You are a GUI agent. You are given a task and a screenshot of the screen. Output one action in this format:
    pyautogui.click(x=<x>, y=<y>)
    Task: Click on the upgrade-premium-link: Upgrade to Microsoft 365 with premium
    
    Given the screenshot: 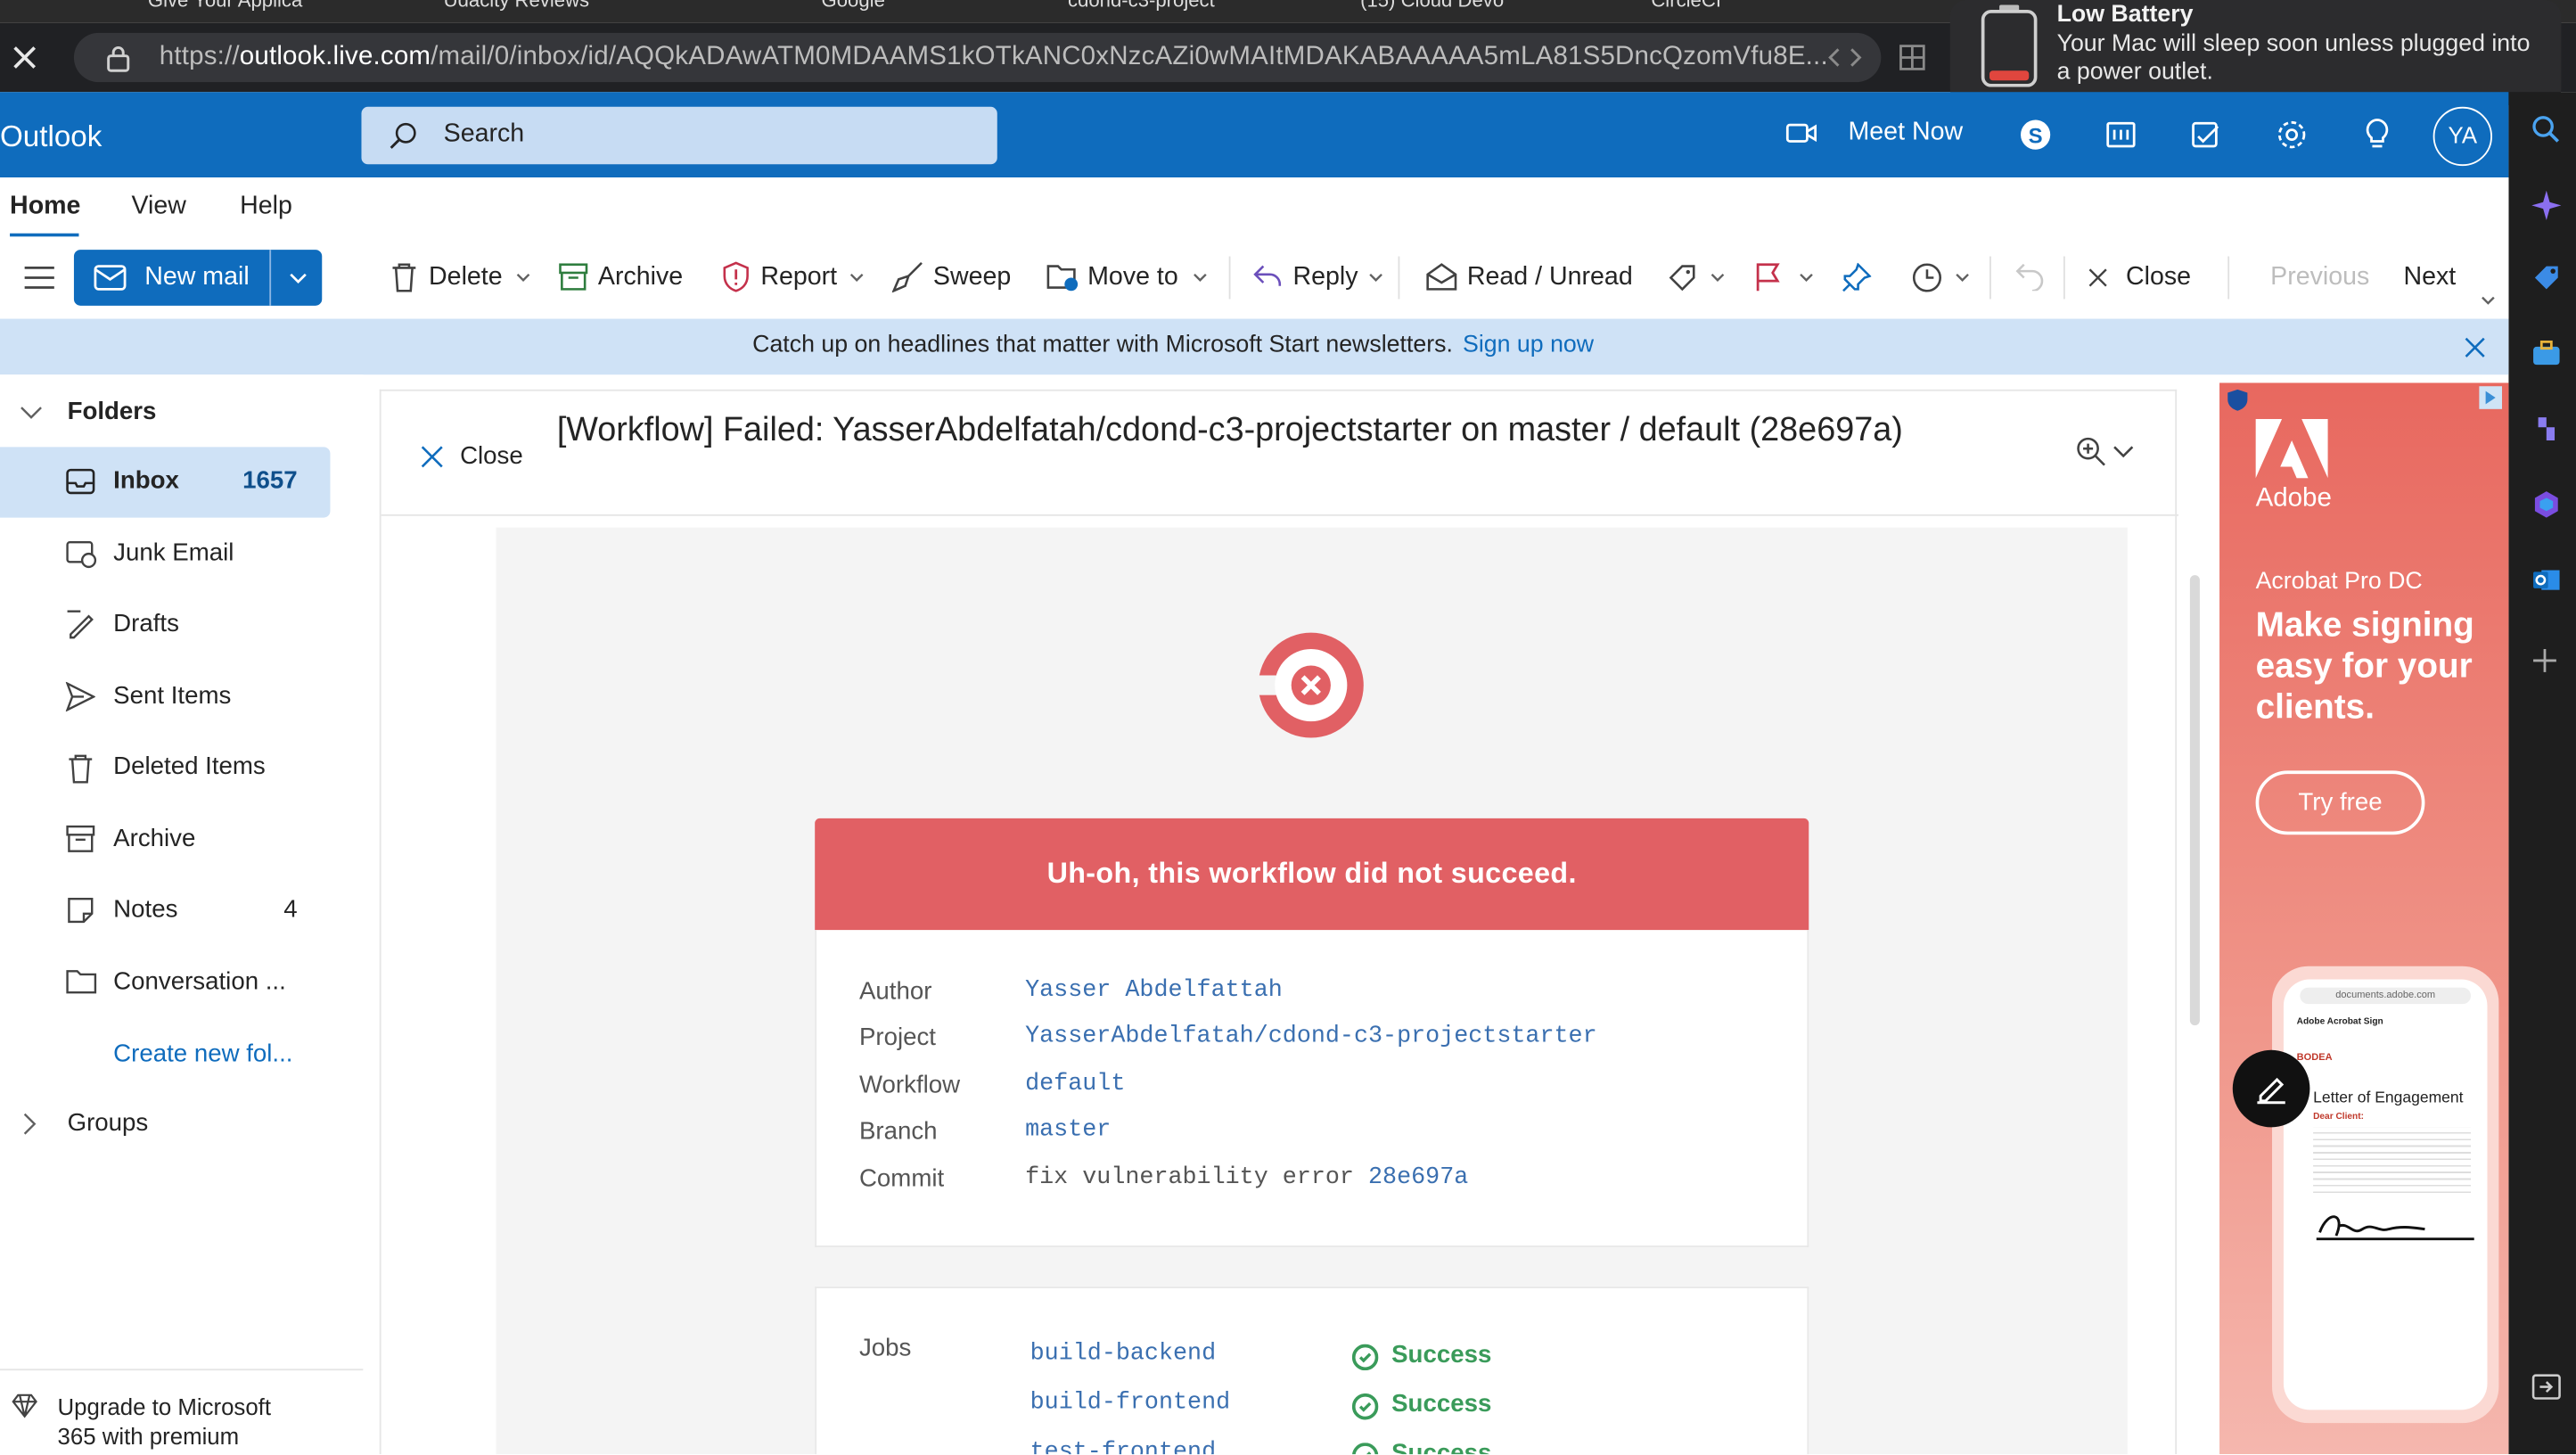 What is the action you would take?
    pyautogui.click(x=182, y=1411)
    